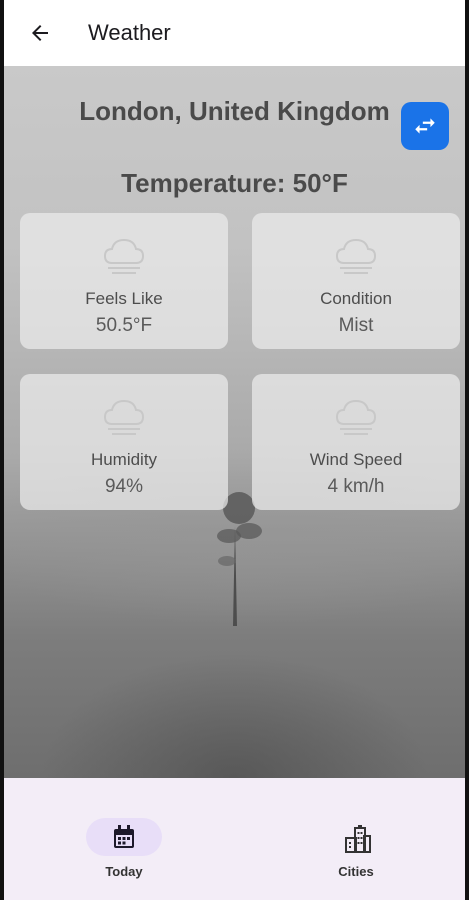 This screenshot has width=469, height=900. Describe the element at coordinates (124, 851) in the screenshot. I see `nav-item-today: Today` at that location.